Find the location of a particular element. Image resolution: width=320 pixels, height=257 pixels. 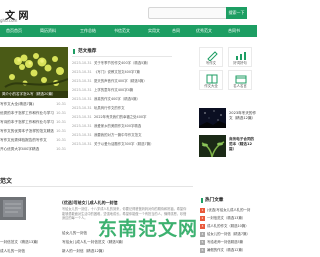

tile-label: 作文大全 is located at coordinates (211, 86).